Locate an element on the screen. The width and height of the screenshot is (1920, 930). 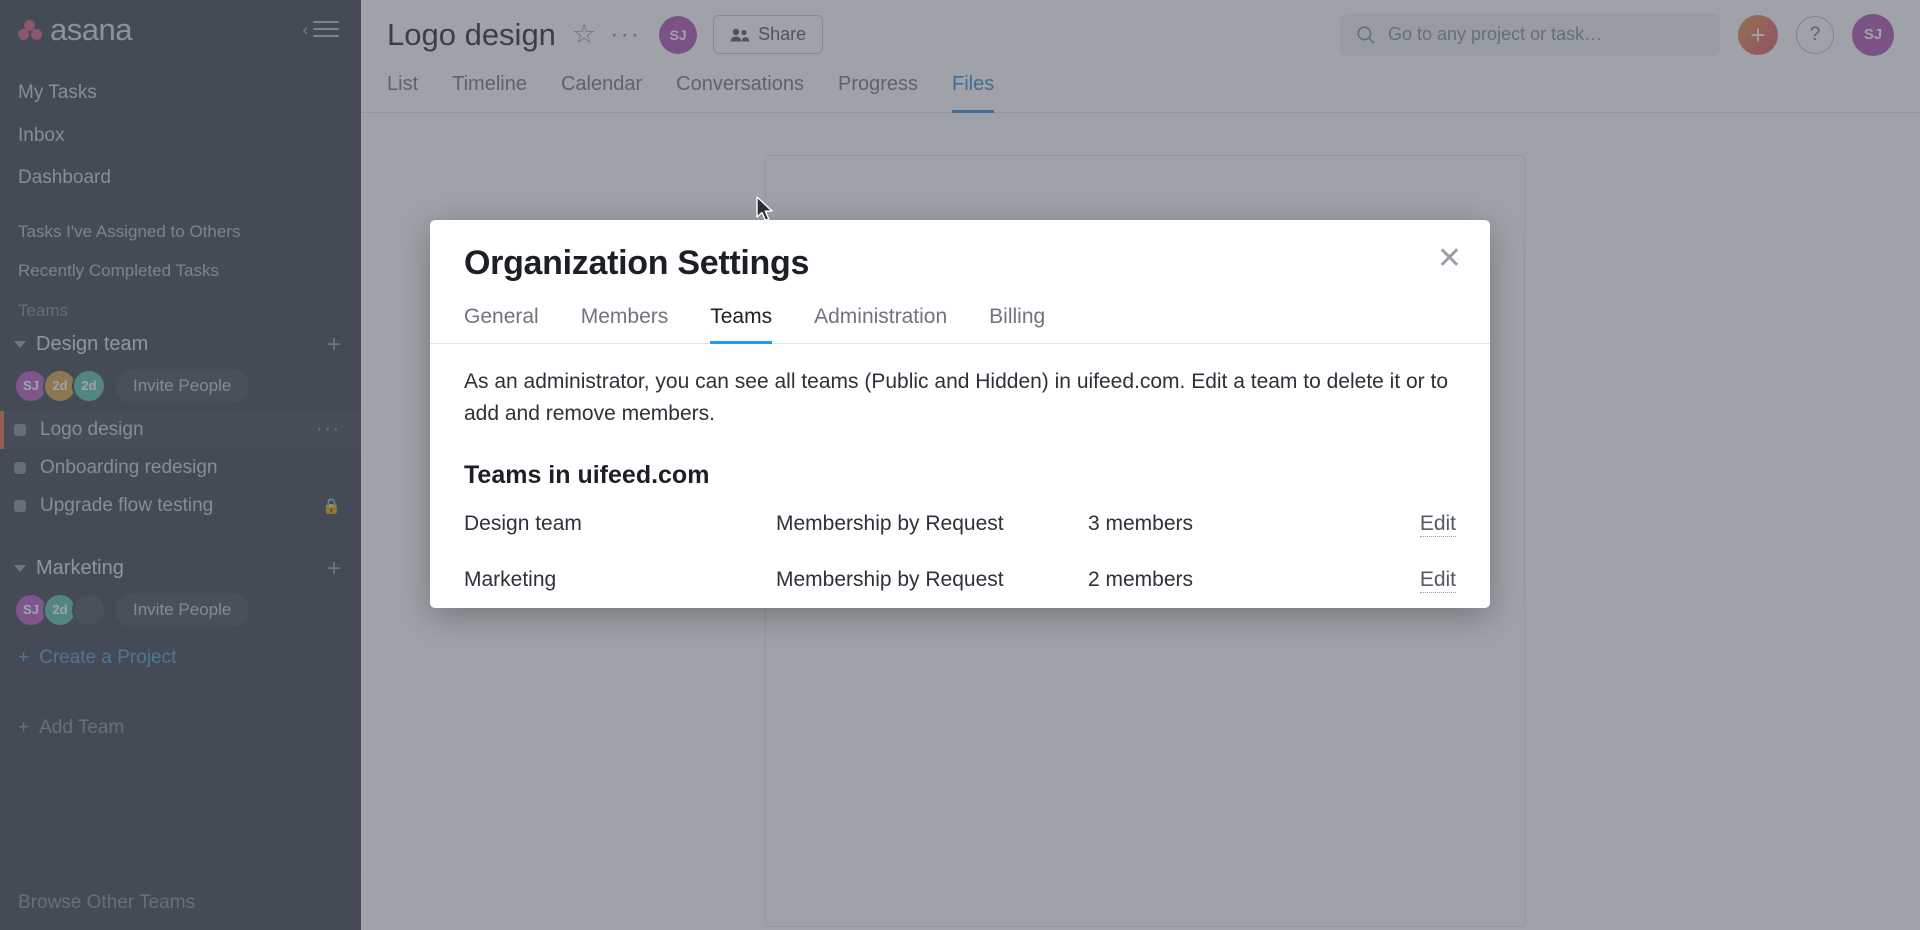
team-member-count-cell: 3 members is located at coordinates (1141, 523).